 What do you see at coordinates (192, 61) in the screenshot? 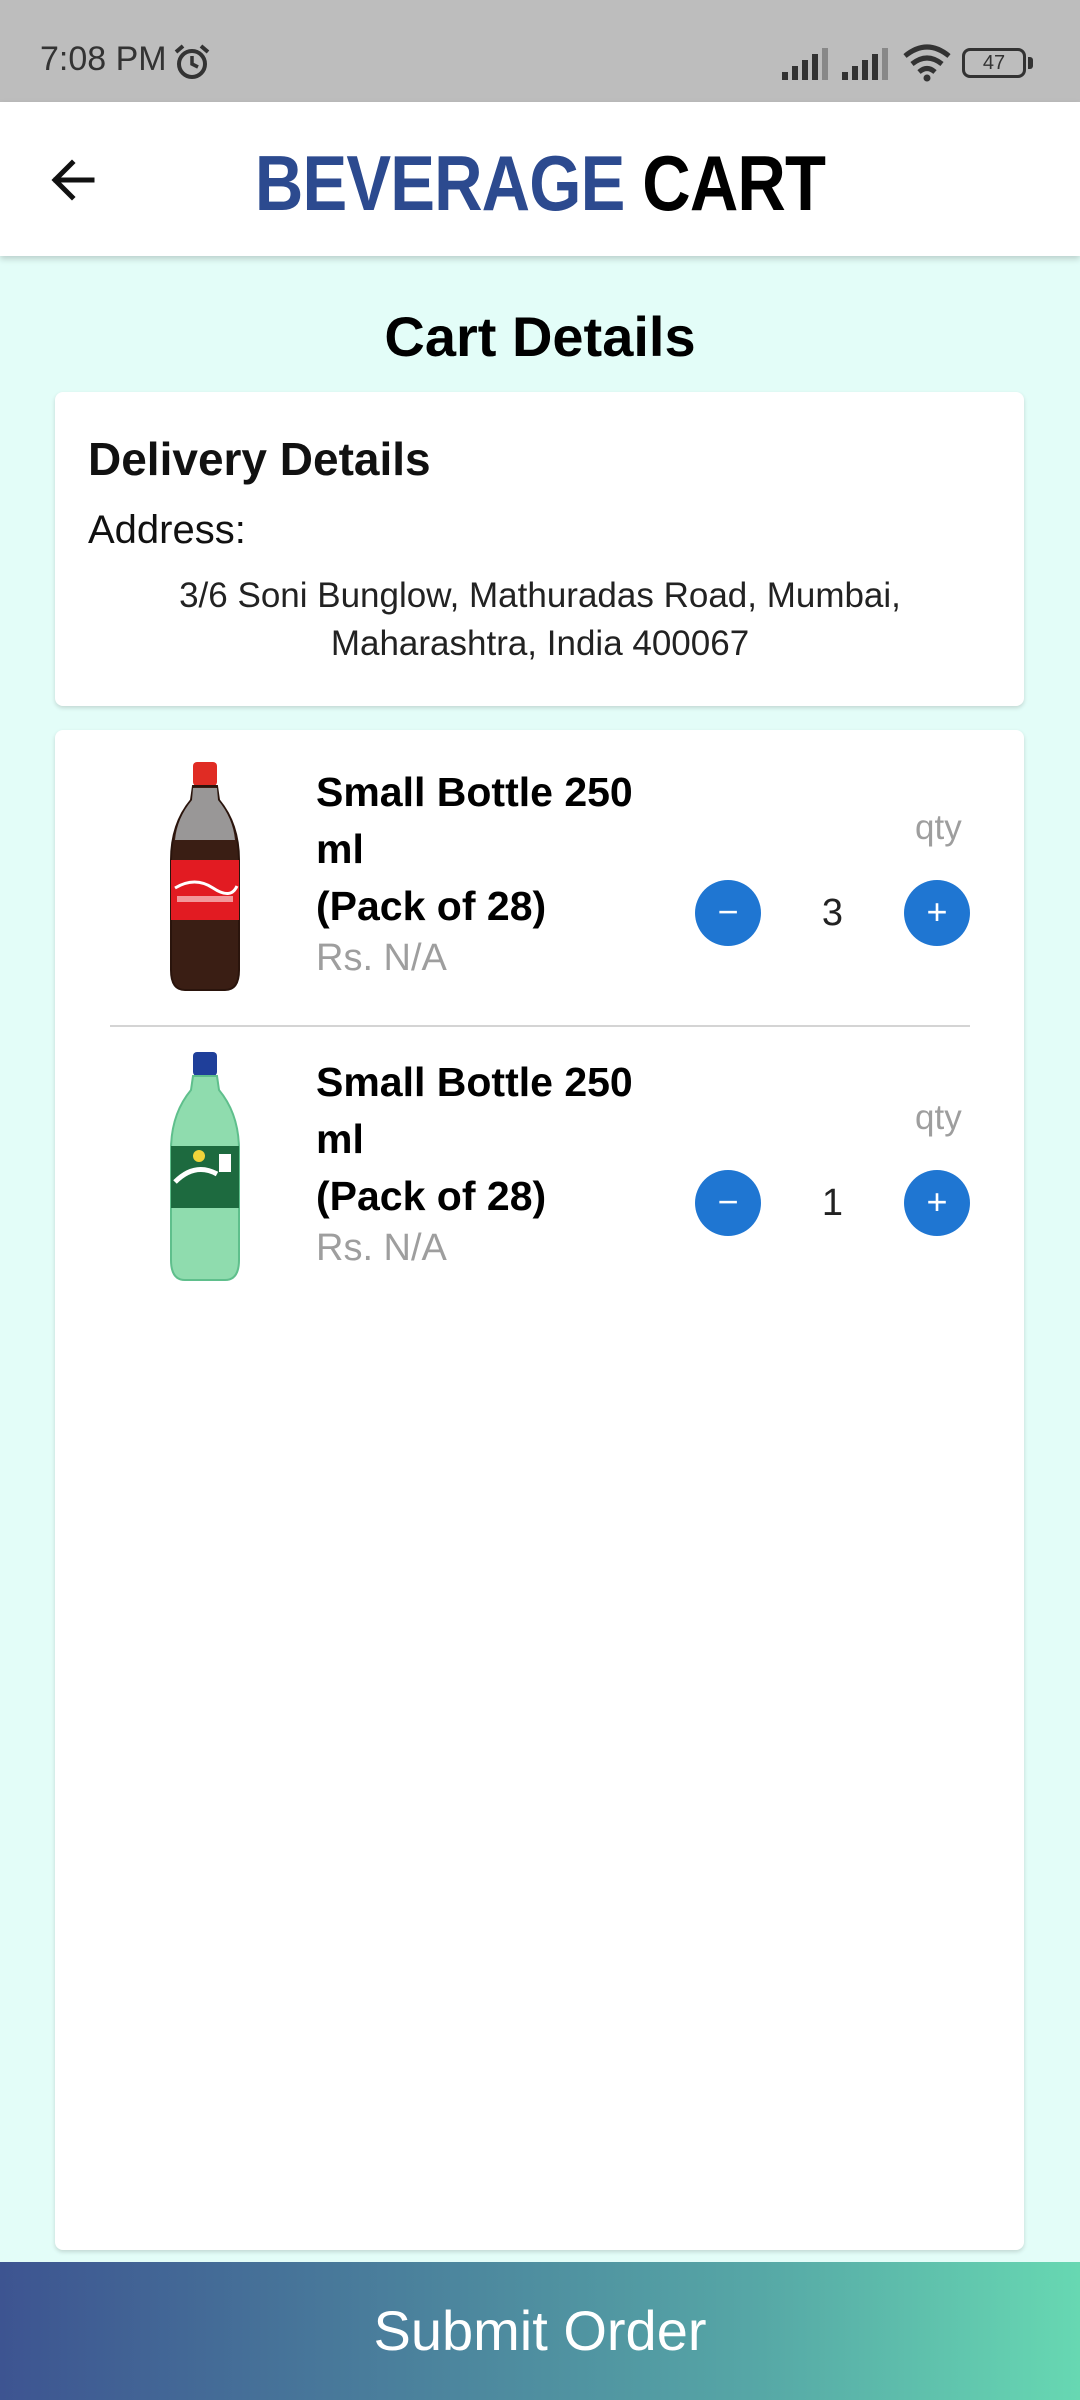
I see `alarm-icon` at bounding box center [192, 61].